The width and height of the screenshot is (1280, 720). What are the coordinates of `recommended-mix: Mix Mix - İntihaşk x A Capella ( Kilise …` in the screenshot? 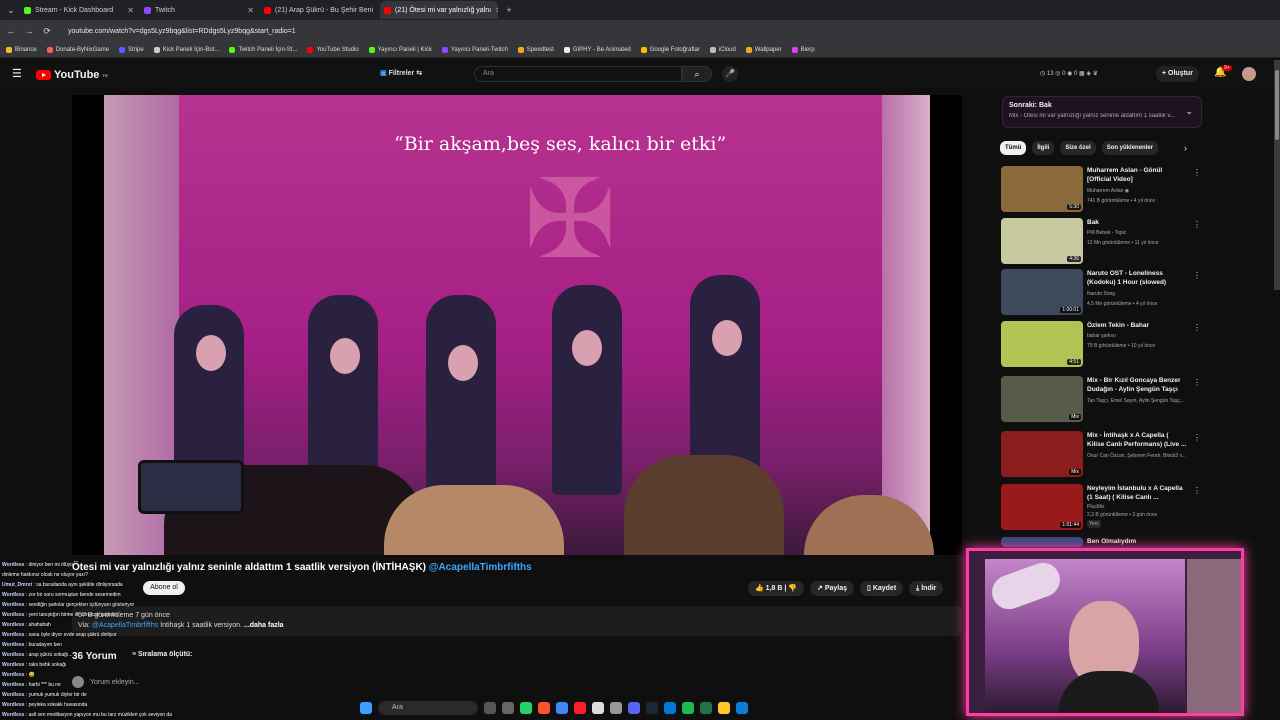 It's located at (1101, 456).